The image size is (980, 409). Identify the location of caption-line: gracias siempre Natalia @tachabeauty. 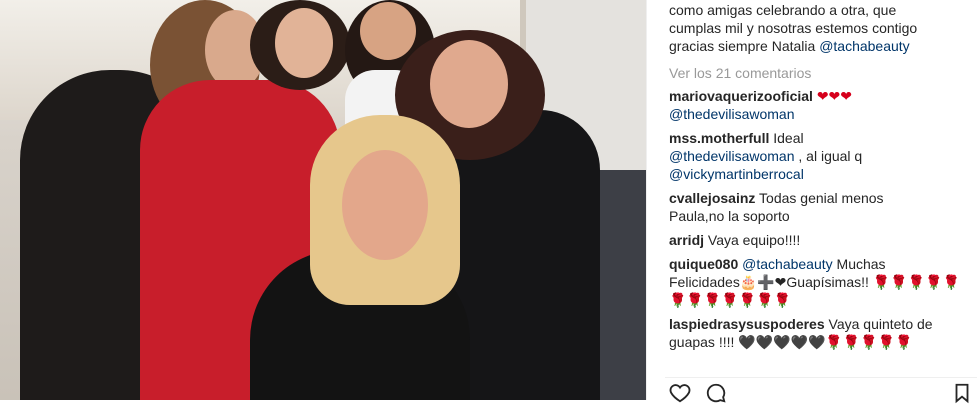
(824, 46).